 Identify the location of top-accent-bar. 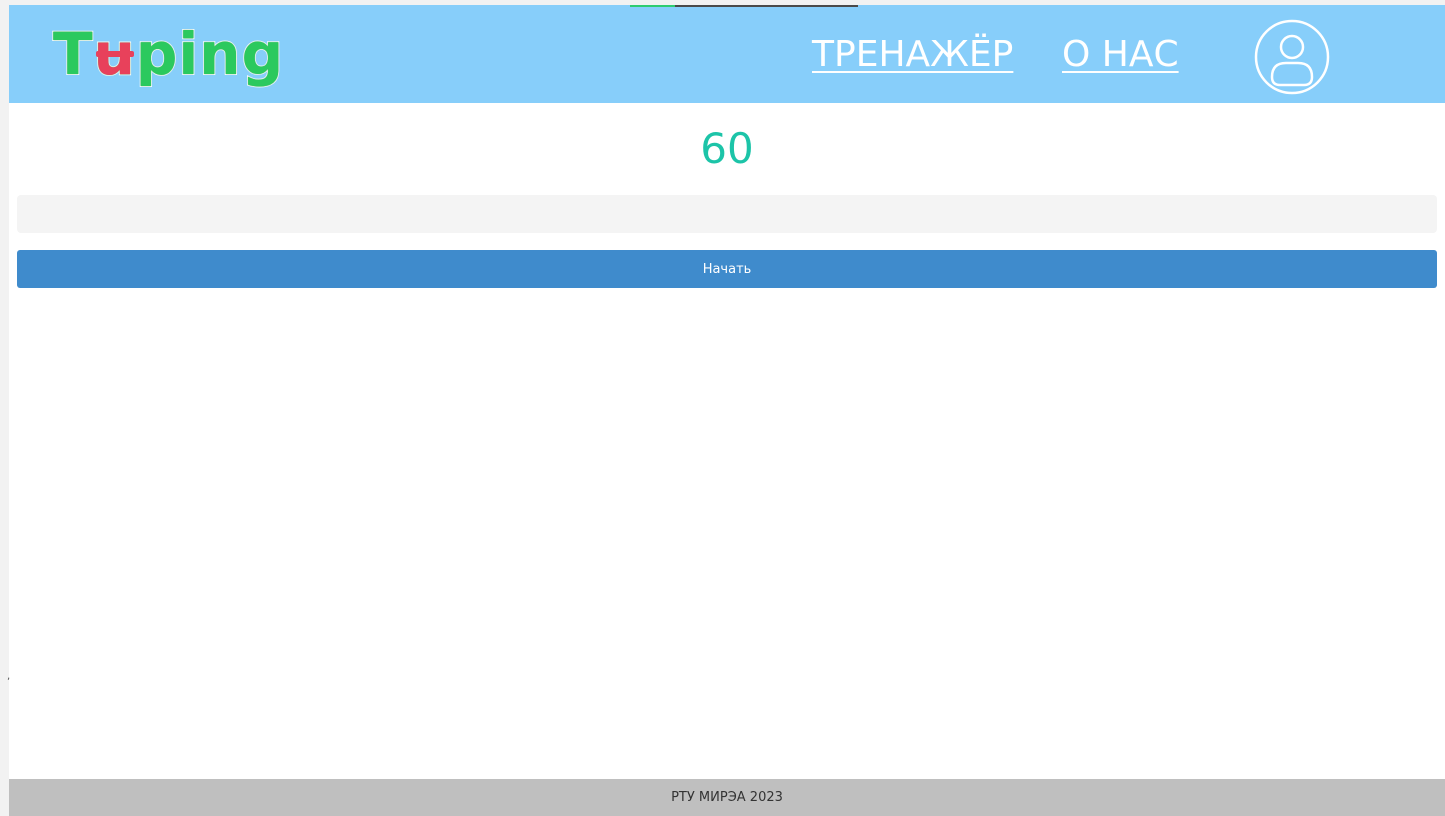
(744, 6).